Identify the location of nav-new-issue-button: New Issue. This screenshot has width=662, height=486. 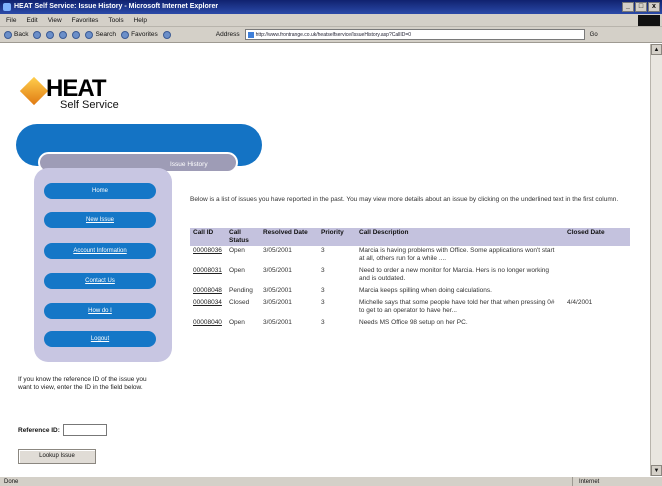
(100, 220).